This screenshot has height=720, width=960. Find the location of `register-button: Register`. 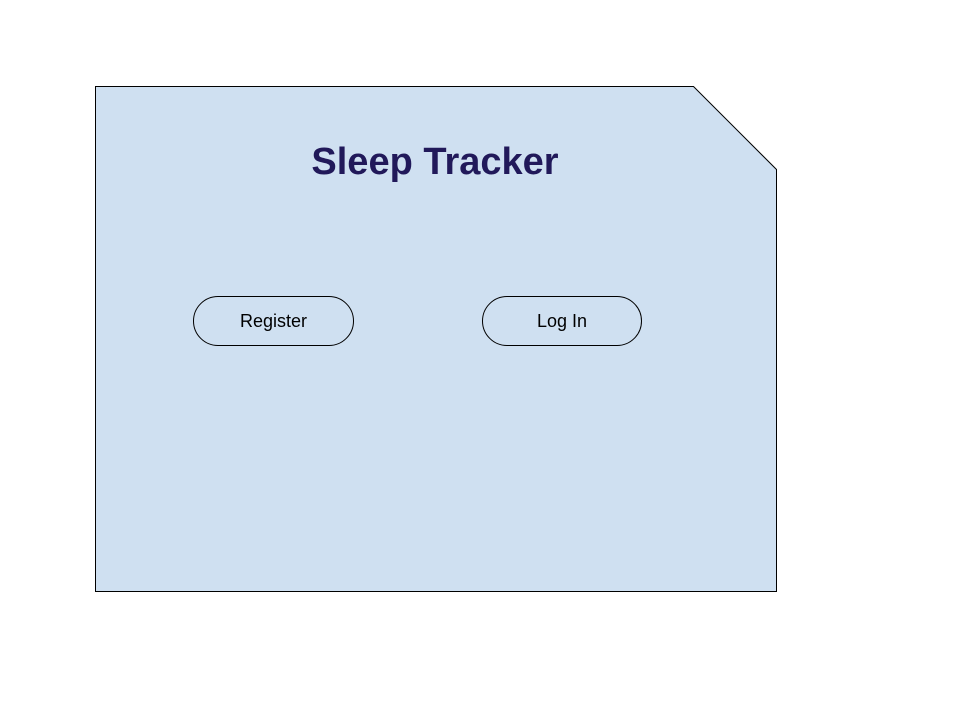

register-button: Register is located at coordinates (273, 321).